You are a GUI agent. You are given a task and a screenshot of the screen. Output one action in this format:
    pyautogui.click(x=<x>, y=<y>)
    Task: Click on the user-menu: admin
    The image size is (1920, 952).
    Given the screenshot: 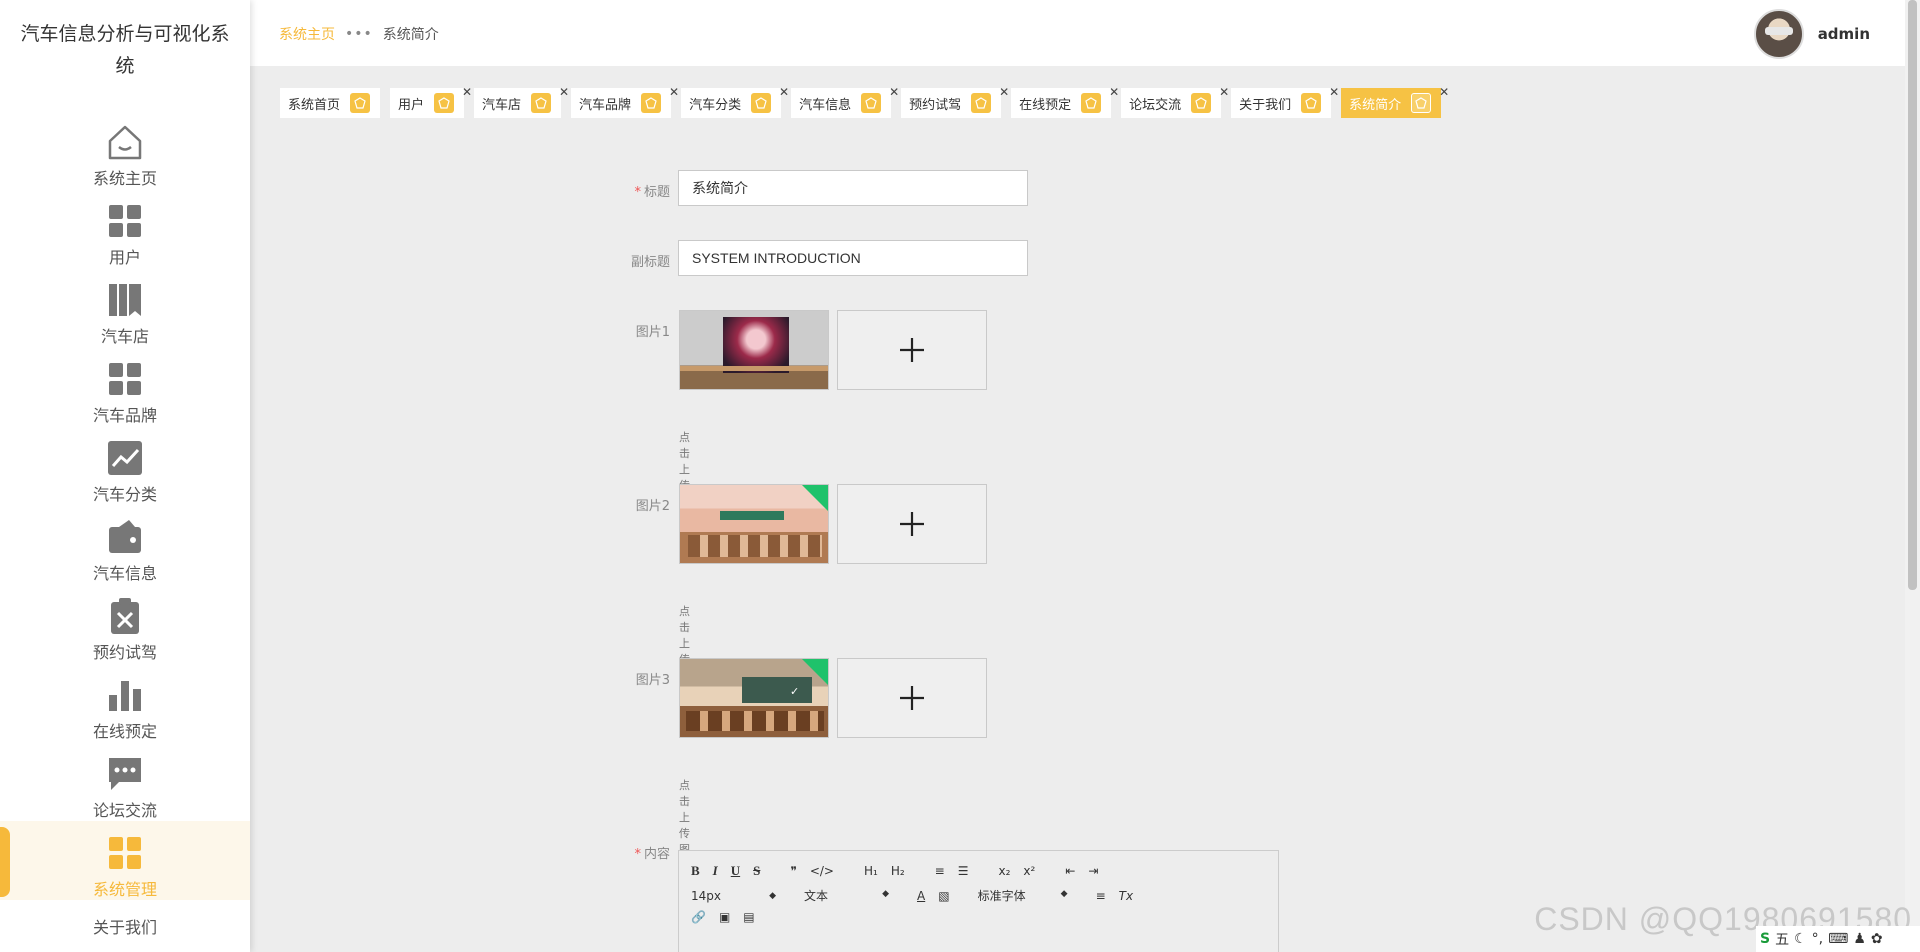 What is the action you would take?
    pyautogui.click(x=1811, y=34)
    